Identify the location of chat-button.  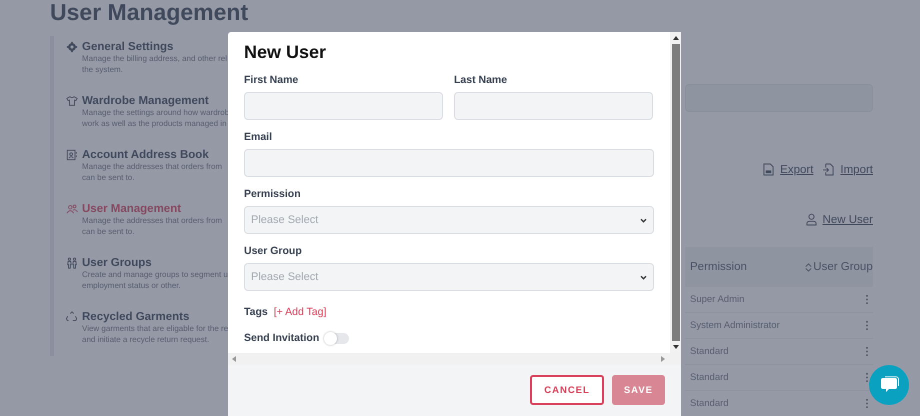
(889, 385).